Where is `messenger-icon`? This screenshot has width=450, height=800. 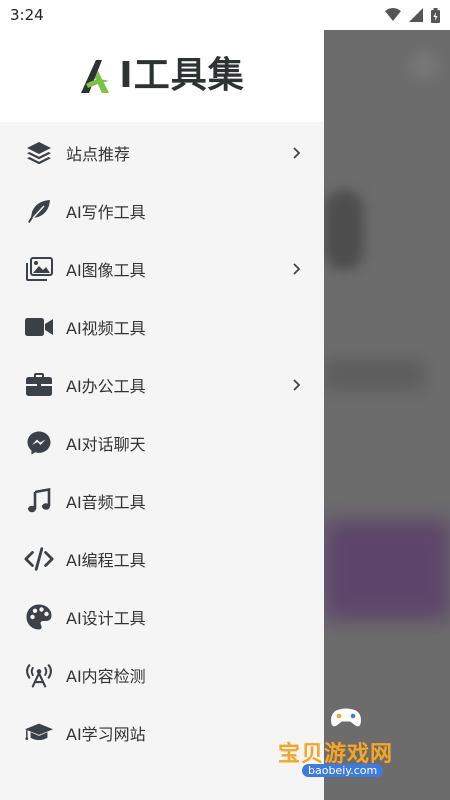
messenger-icon is located at coordinates (39, 443).